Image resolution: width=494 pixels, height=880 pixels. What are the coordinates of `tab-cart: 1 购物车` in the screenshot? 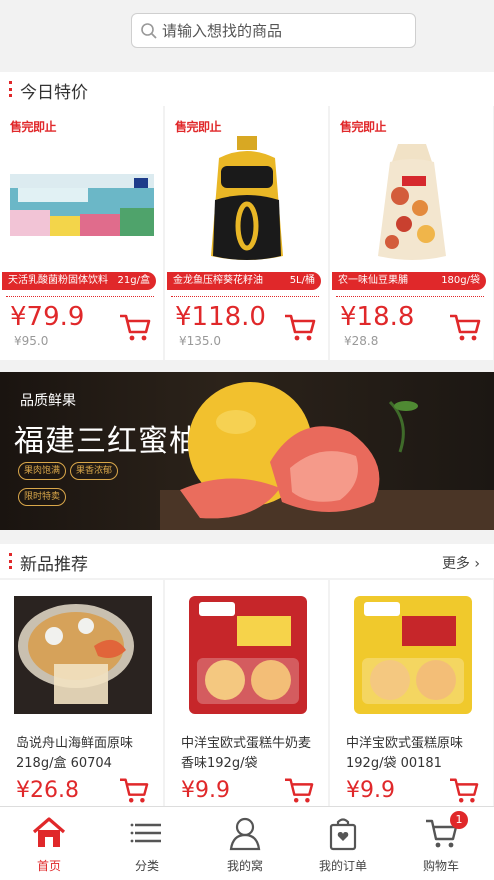 It's located at (441, 843).